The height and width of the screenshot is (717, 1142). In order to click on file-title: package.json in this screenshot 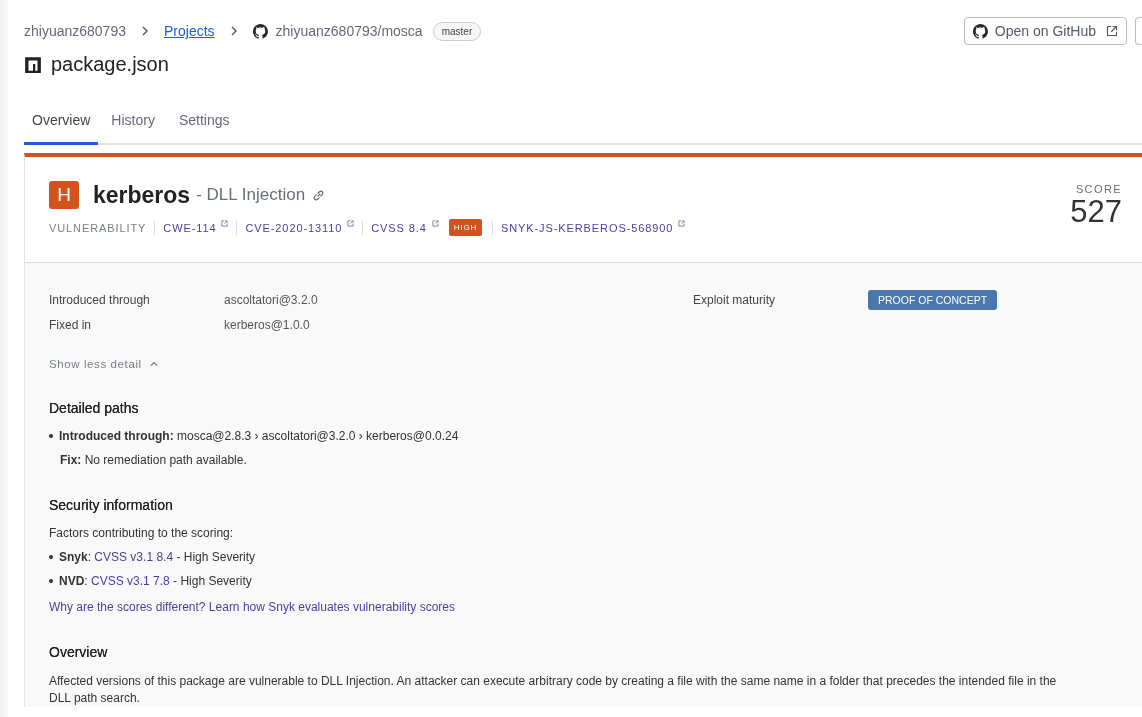, I will do `click(110, 64)`.